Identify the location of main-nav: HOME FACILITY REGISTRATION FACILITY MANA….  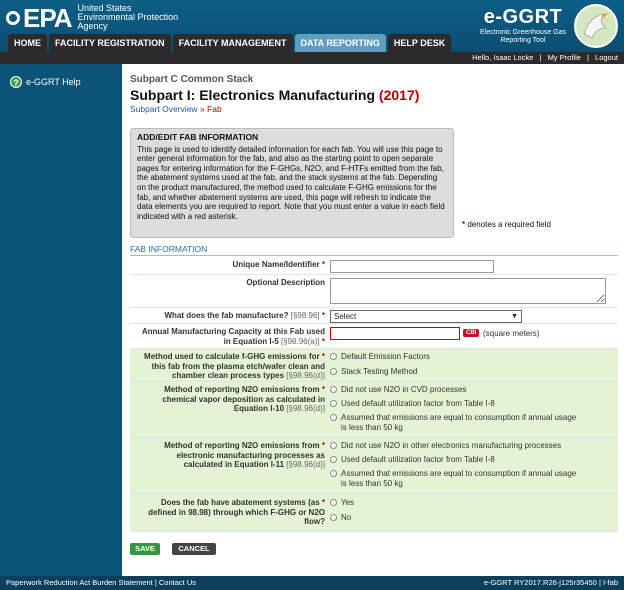
(226, 43).